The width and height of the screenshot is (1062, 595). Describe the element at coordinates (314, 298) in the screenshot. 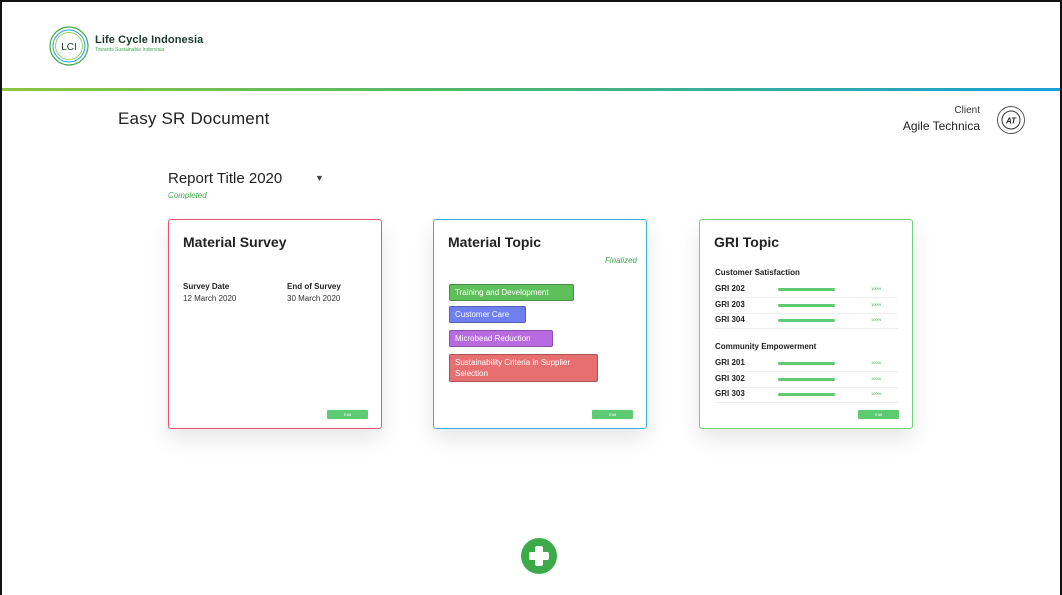

I see `survey-end-value: 30 March 2020` at that location.